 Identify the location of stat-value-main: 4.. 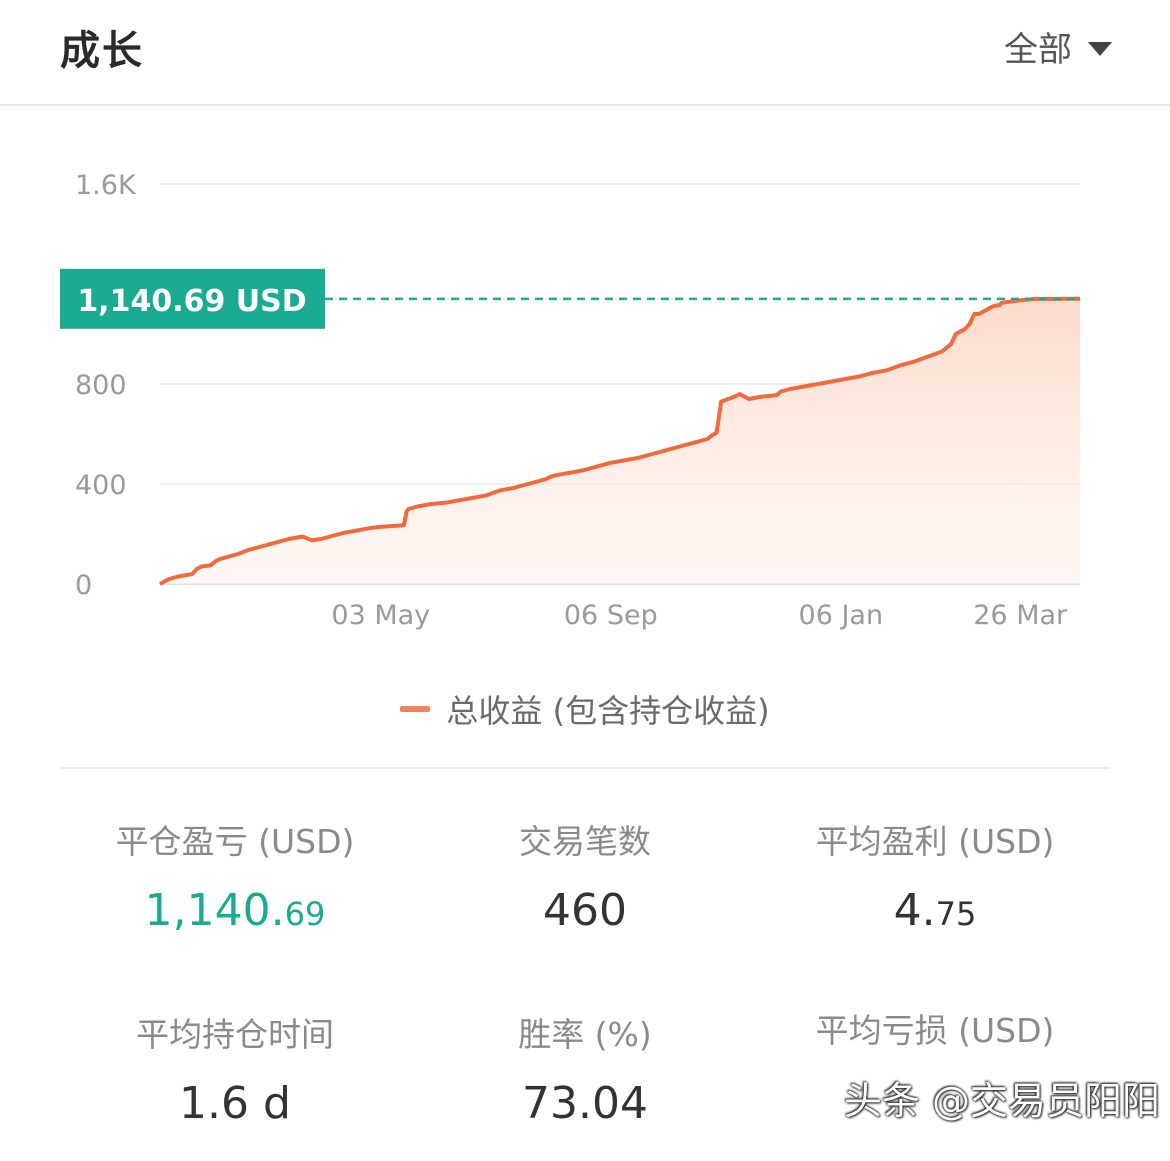
(914, 910).